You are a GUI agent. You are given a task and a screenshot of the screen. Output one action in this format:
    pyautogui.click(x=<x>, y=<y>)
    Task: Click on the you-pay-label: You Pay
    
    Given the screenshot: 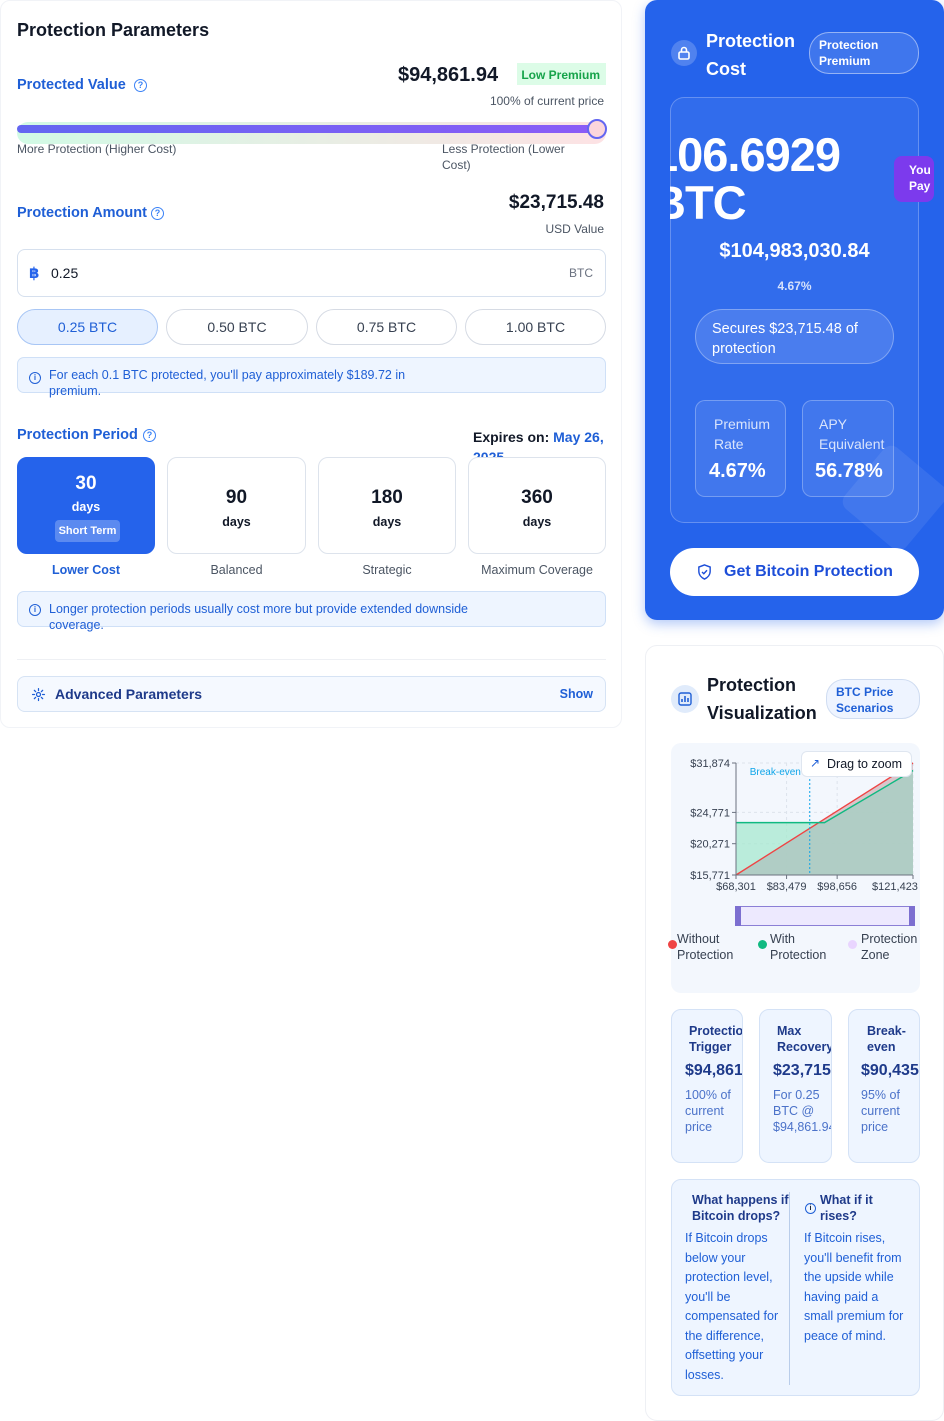 What is the action you would take?
    pyautogui.click(x=920, y=178)
    